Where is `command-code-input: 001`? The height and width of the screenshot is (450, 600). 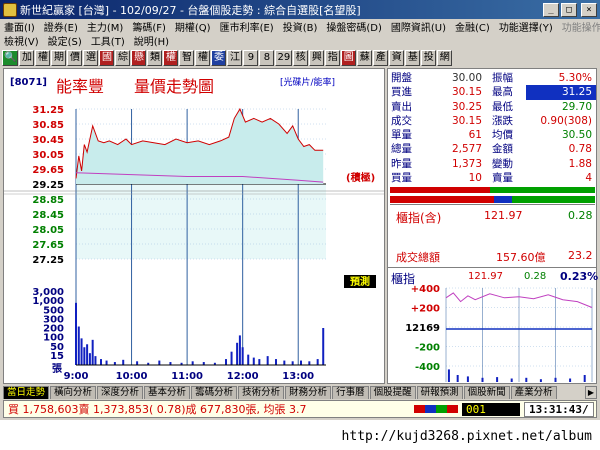 command-code-input: 001 is located at coordinates (491, 409).